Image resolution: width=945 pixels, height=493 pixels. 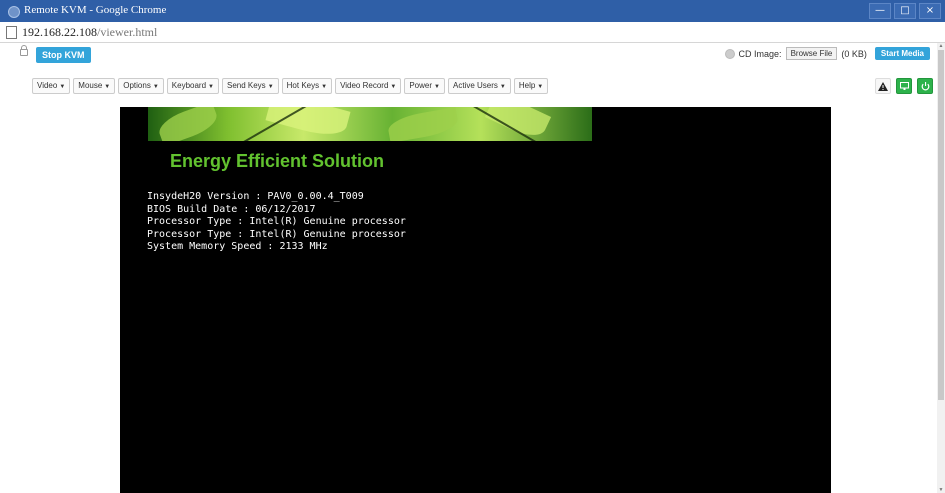 I want to click on display-icon, so click(x=904, y=85).